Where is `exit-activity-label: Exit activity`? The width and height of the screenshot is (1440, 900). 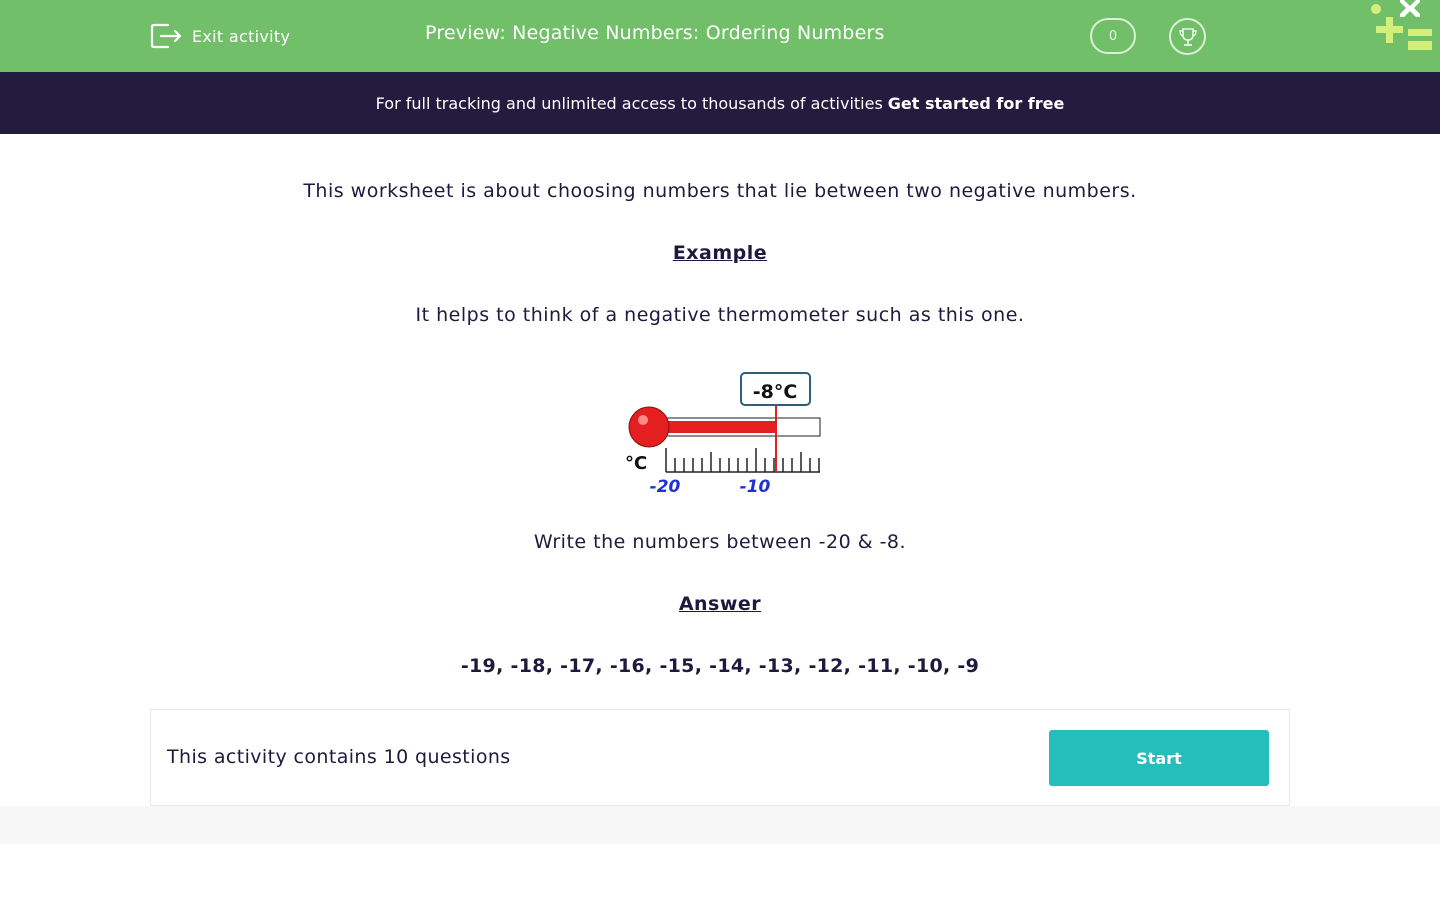
exit-activity-label: Exit activity is located at coordinates (241, 36).